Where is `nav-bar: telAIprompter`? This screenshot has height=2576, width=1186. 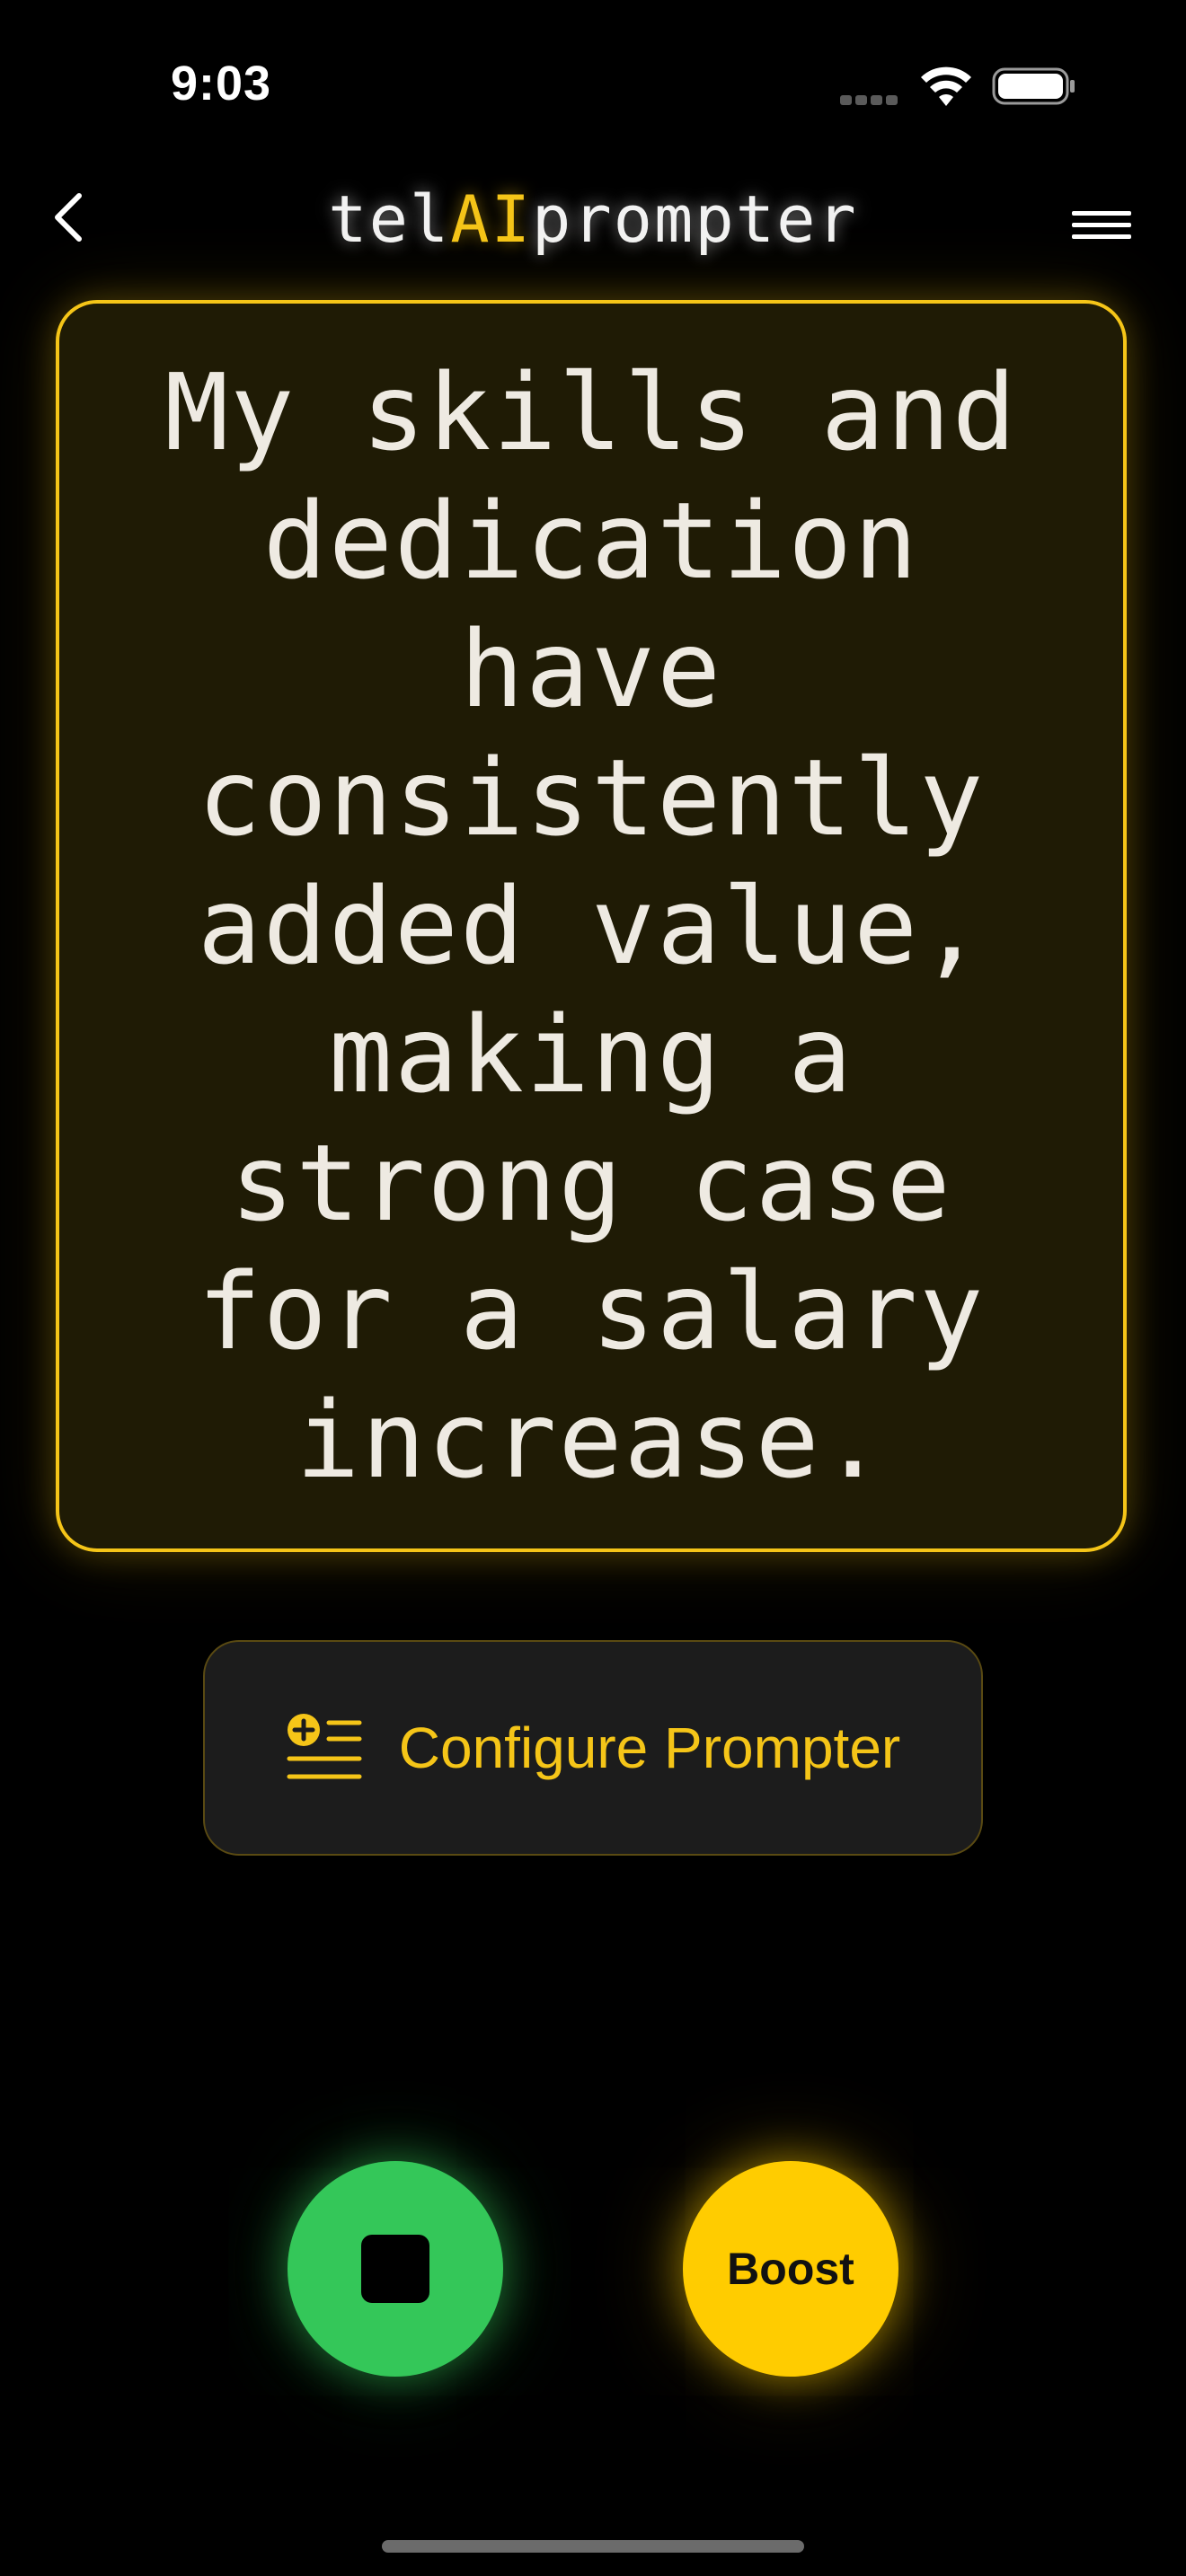 nav-bar: telAIprompter is located at coordinates (593, 220).